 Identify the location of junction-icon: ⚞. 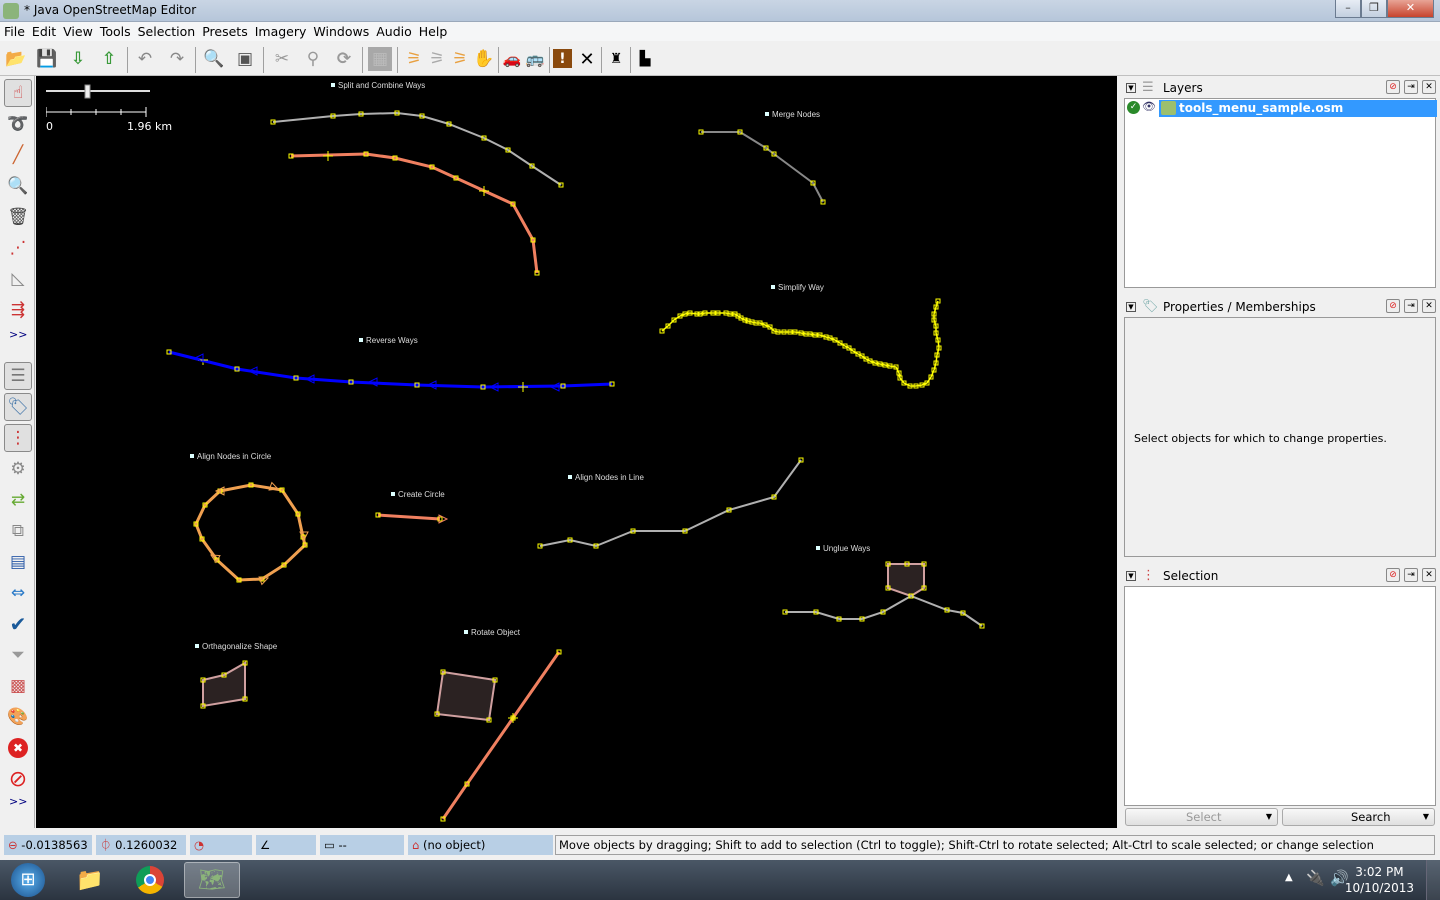
(460, 59).